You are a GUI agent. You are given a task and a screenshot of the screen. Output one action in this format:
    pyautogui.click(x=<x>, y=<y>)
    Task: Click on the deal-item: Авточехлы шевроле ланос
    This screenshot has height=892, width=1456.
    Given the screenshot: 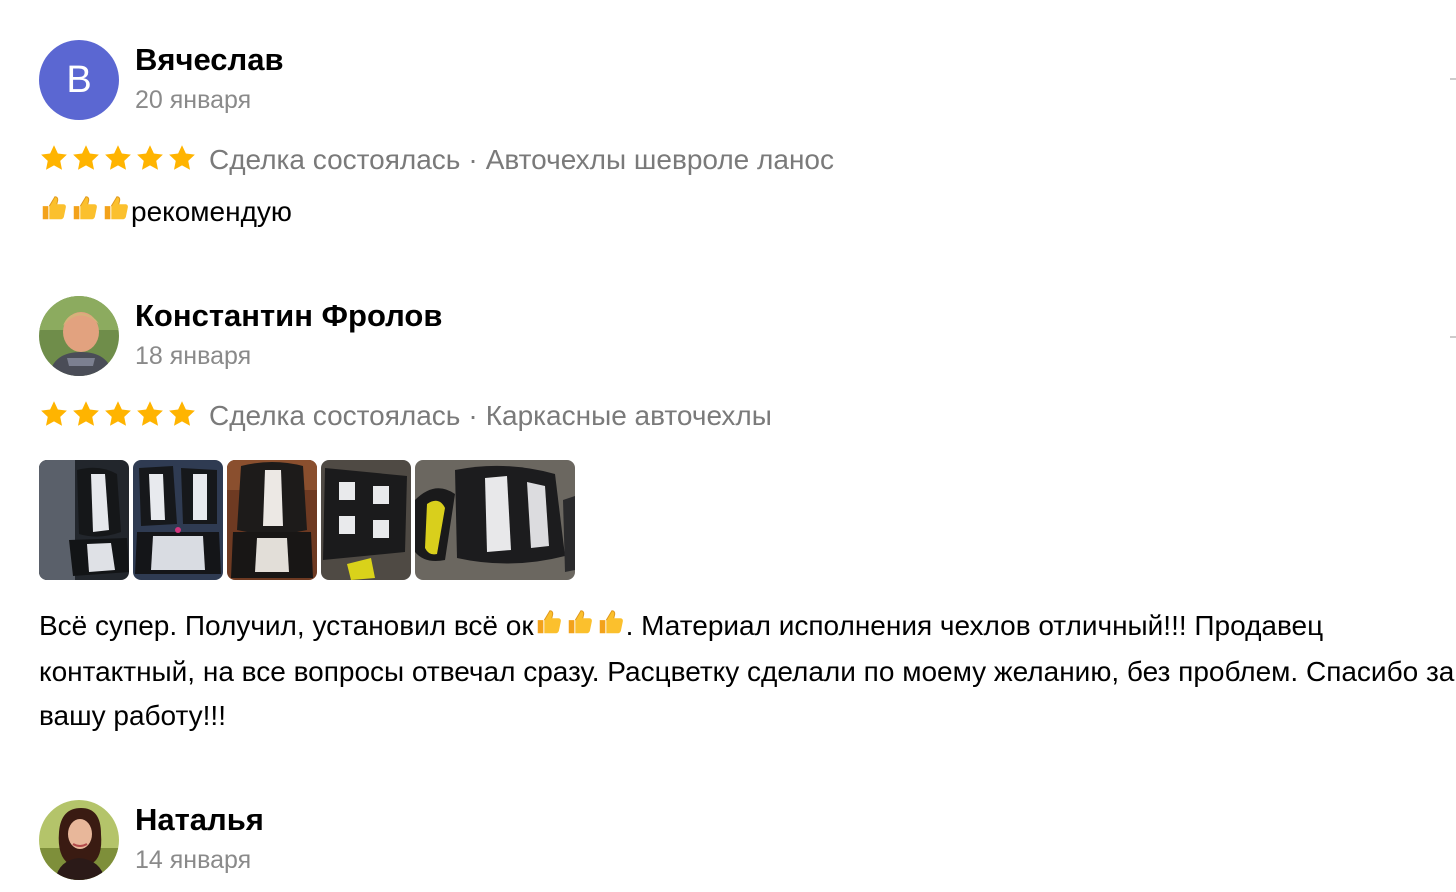 What is the action you would take?
    pyautogui.click(x=659, y=159)
    